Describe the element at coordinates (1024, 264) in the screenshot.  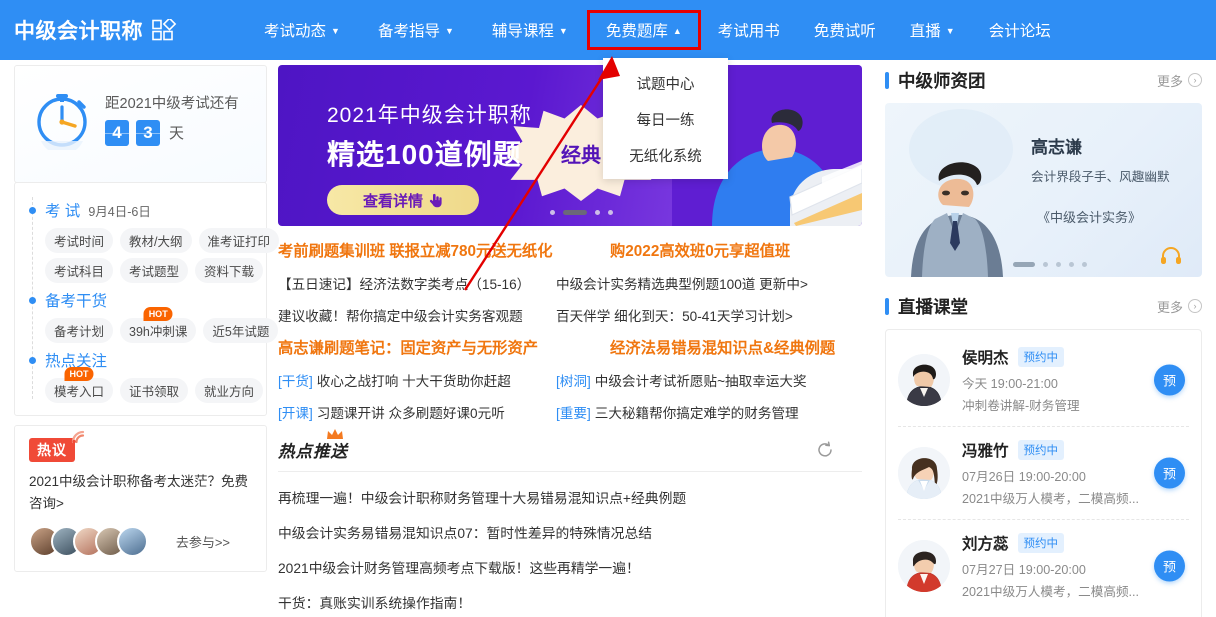
I see `carousel-dot-active` at that location.